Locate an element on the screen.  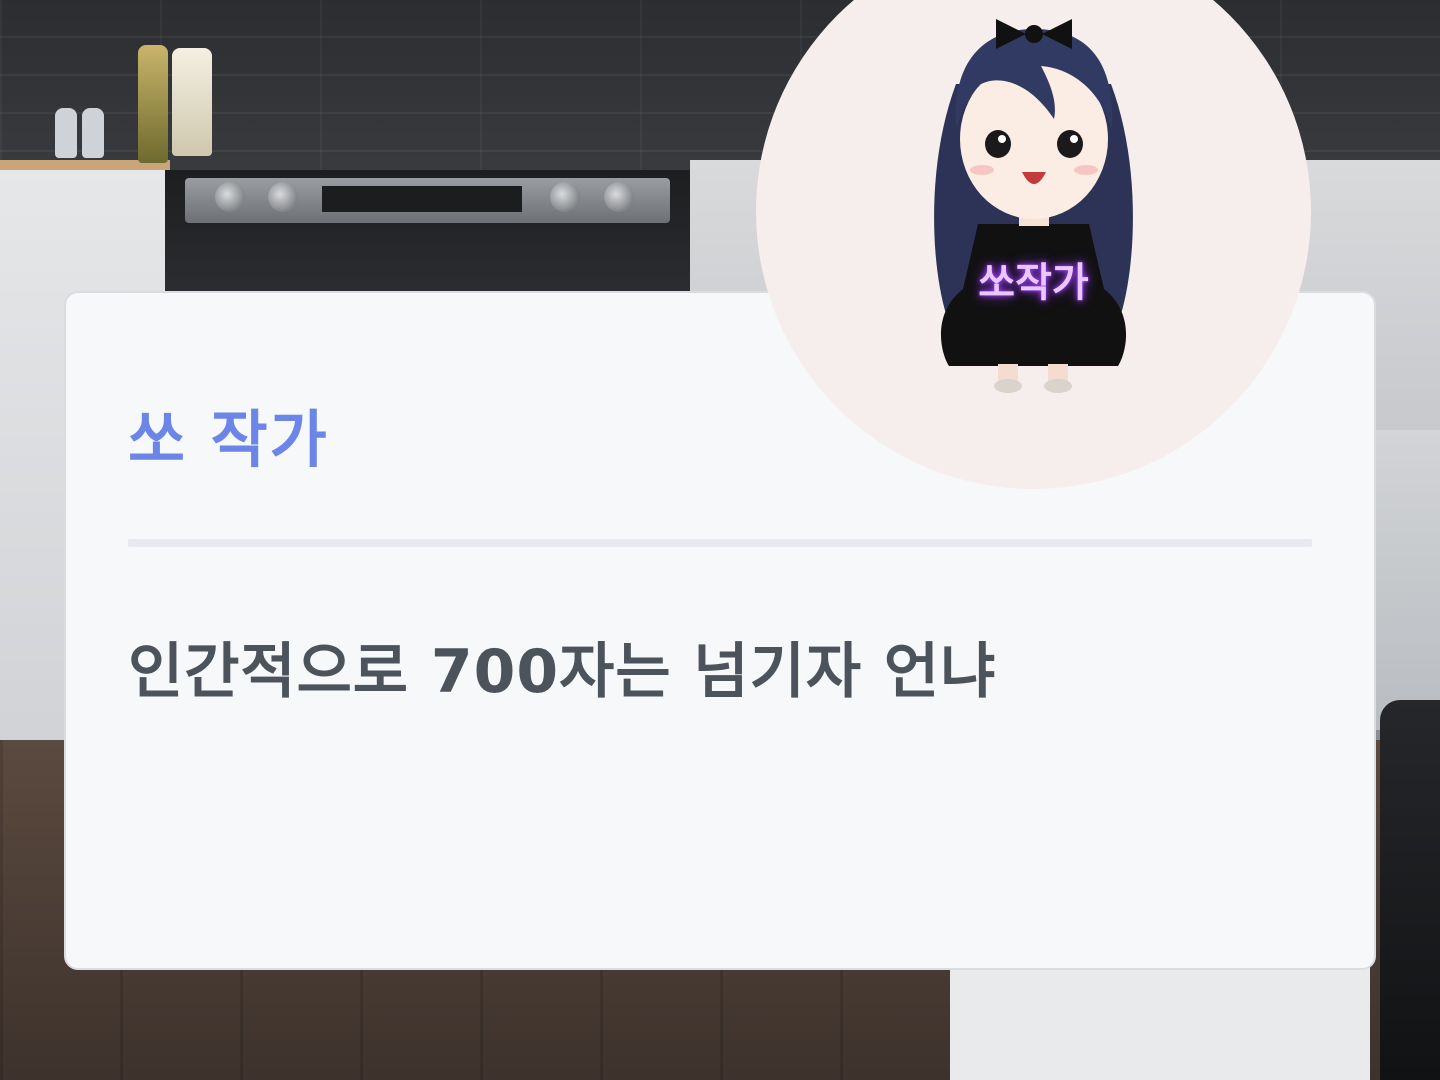
oil-bottle is located at coordinates (153, 104).